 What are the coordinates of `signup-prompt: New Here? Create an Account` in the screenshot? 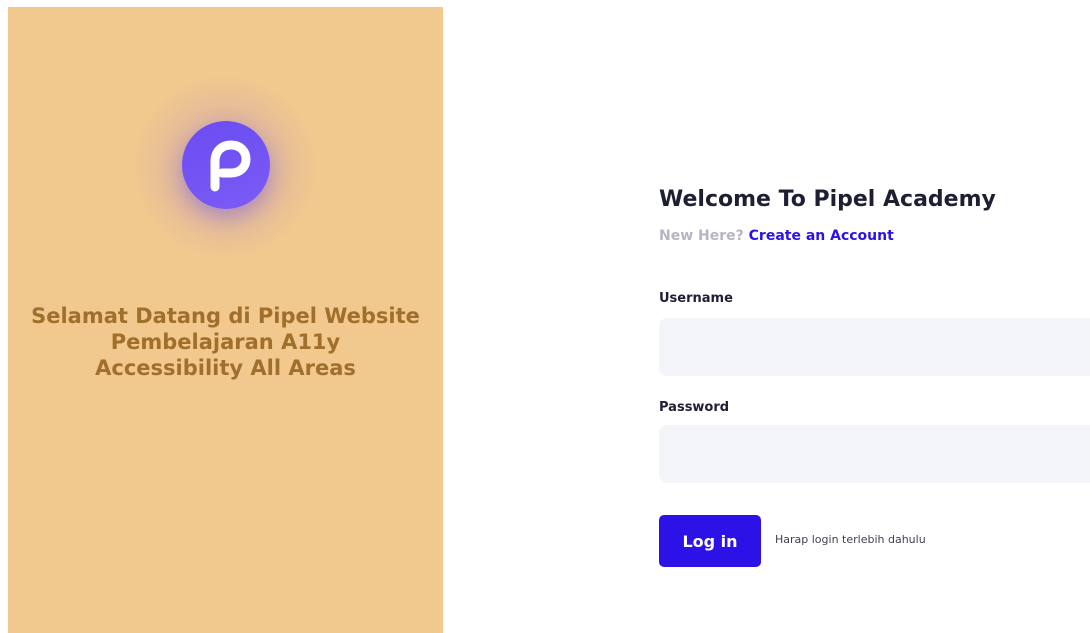 It's located at (776, 236).